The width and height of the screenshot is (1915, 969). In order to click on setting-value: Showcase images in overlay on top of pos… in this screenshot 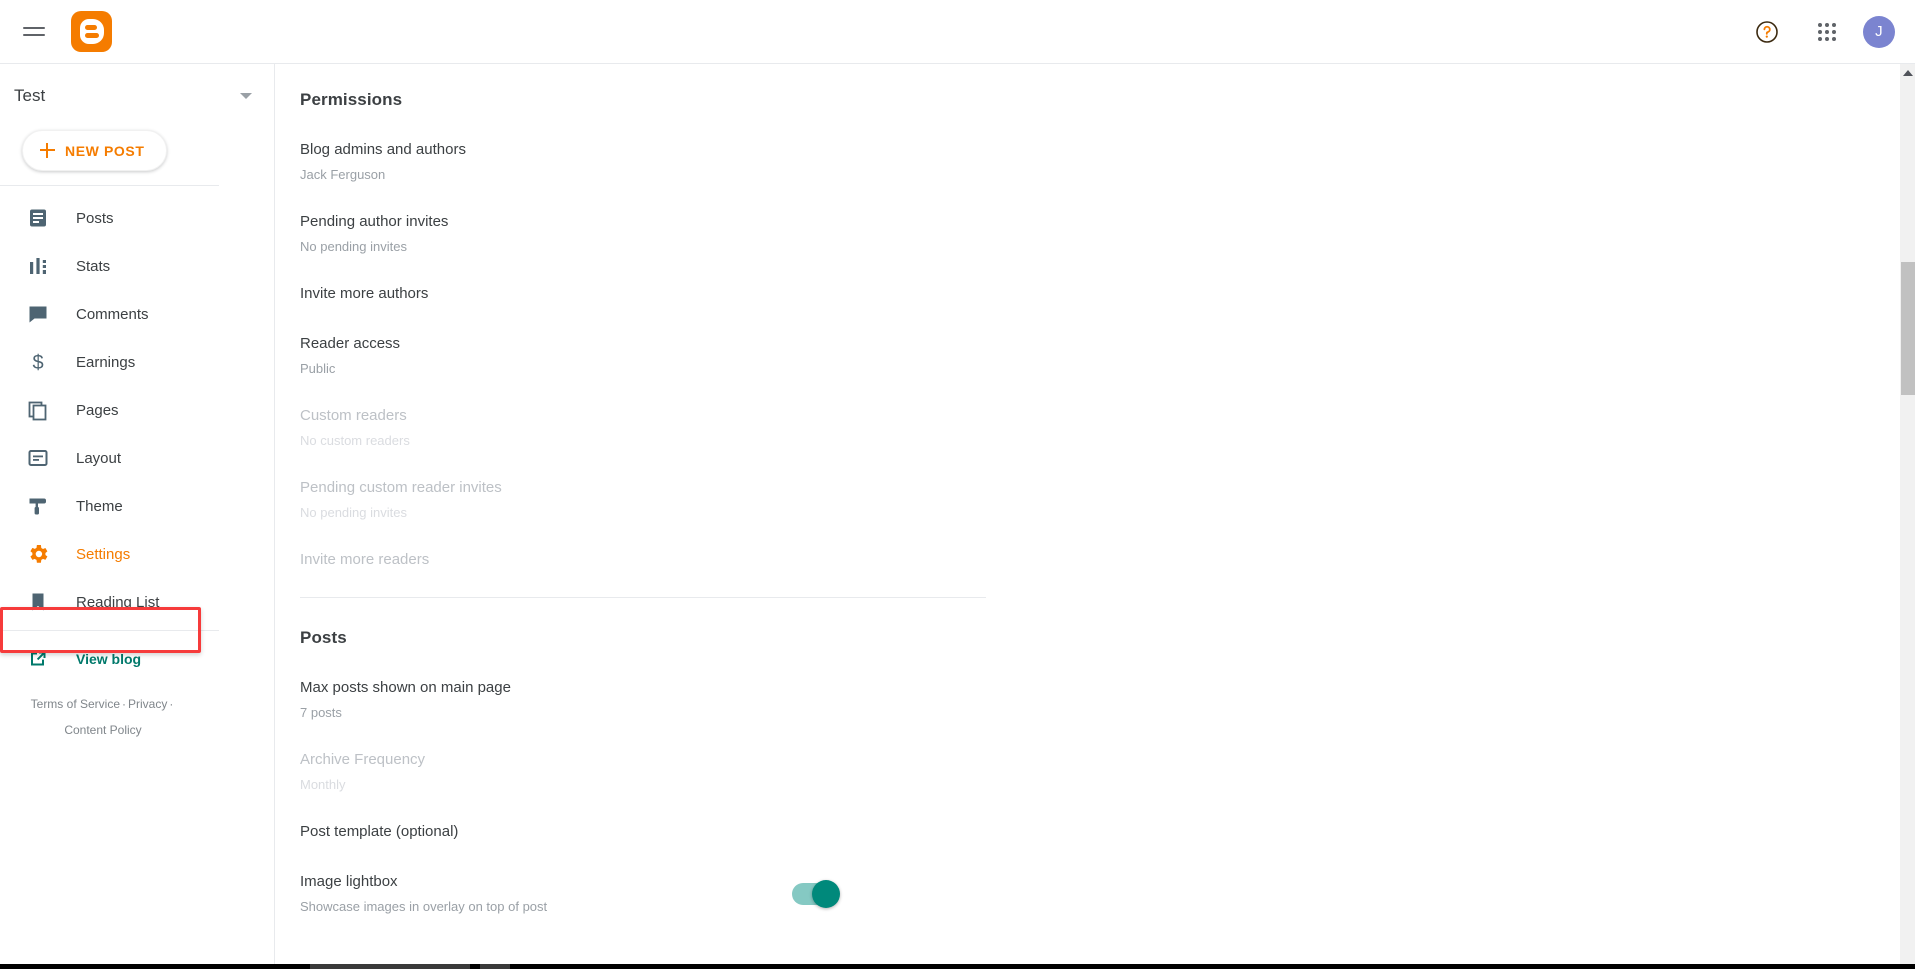, I will do `click(424, 906)`.